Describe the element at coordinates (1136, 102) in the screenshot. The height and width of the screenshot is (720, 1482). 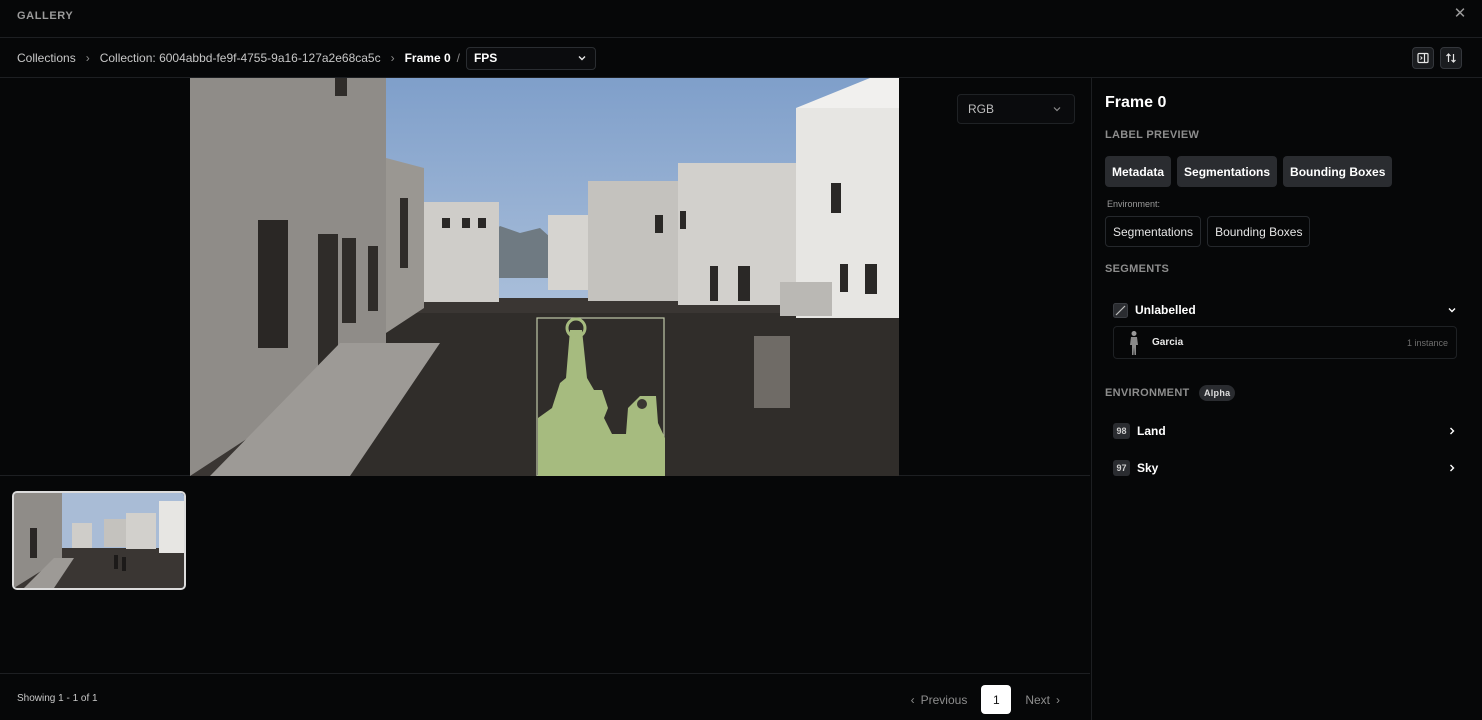
I see `panel-frame-title: Frame 0` at that location.